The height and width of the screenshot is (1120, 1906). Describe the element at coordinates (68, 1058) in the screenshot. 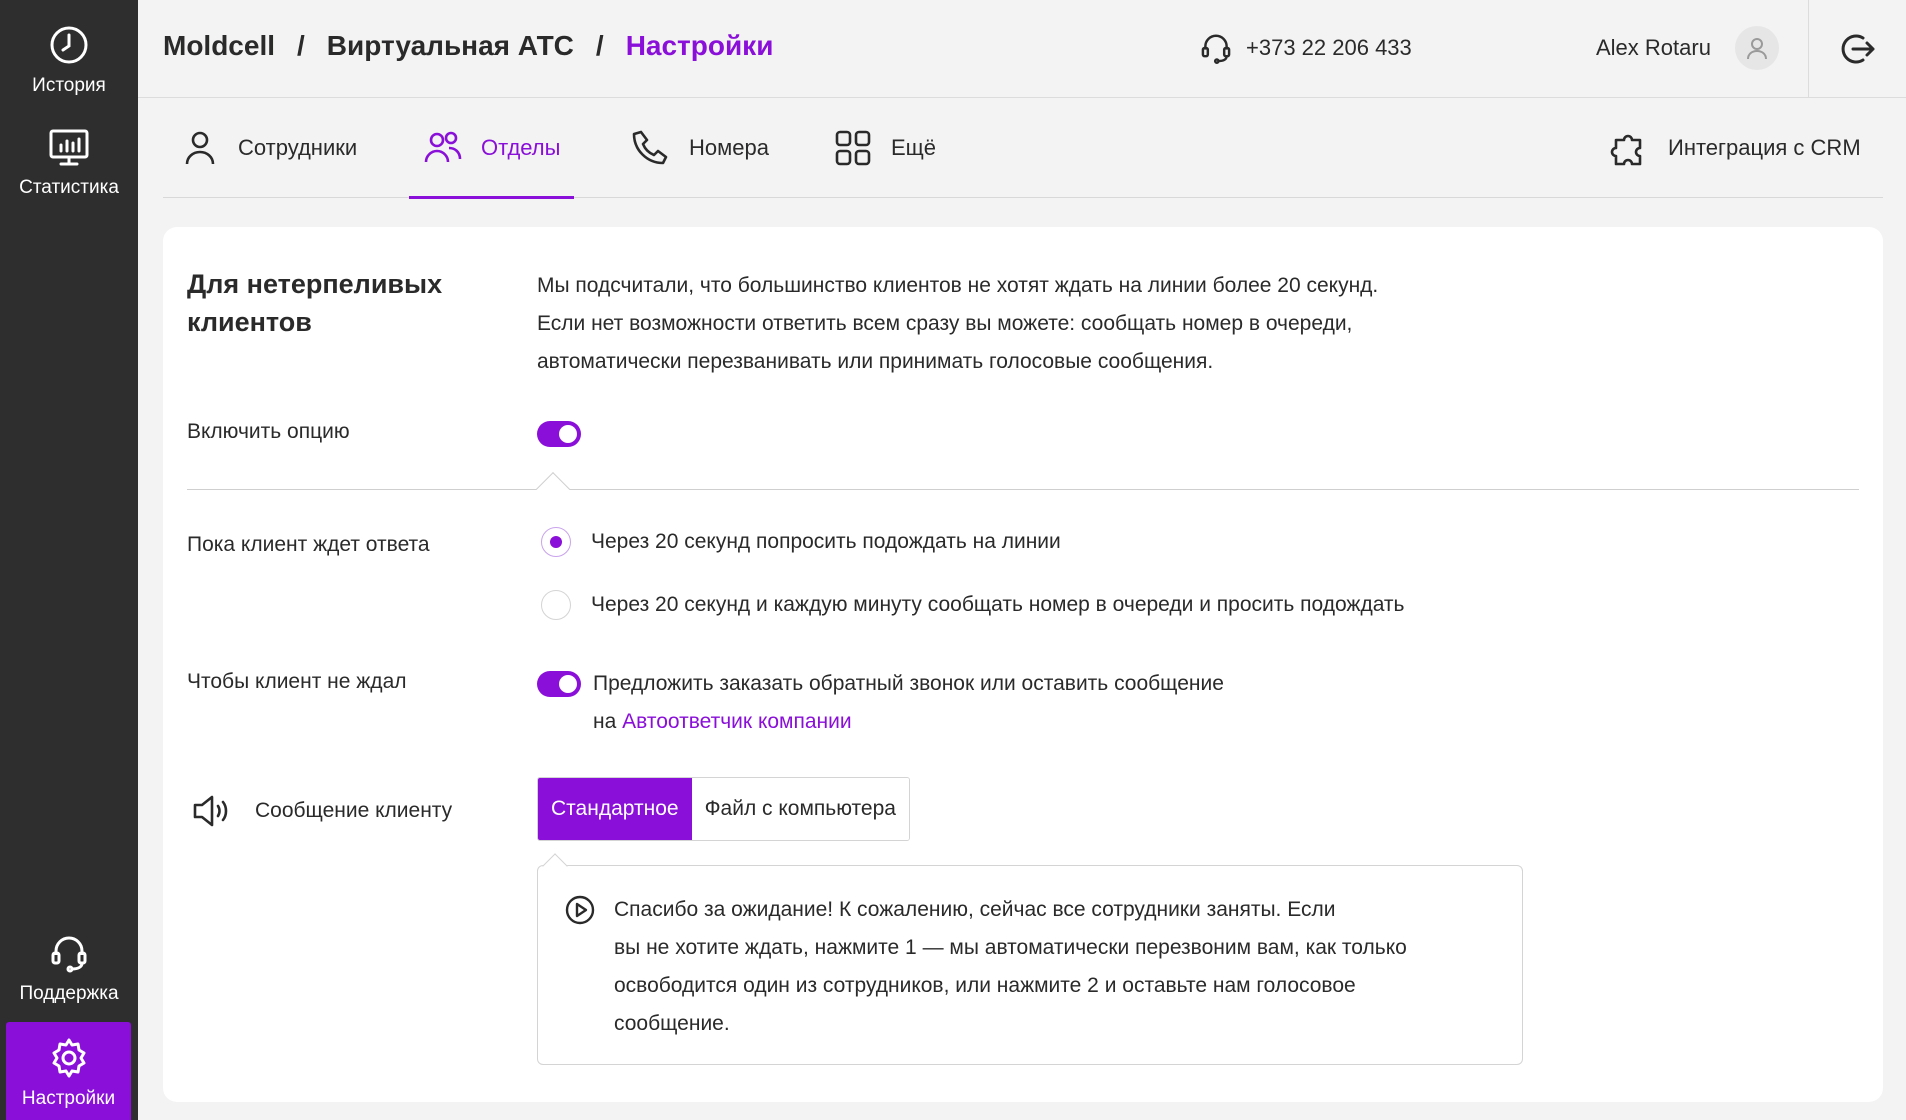

I see `gear-icon` at that location.